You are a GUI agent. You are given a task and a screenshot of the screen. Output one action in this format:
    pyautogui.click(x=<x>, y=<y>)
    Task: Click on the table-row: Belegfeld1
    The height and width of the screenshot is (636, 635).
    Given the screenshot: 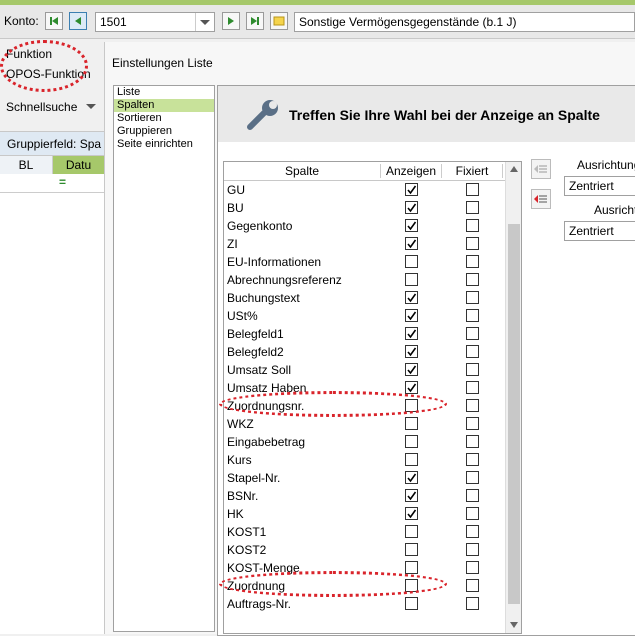 What is the action you would take?
    pyautogui.click(x=371, y=334)
    